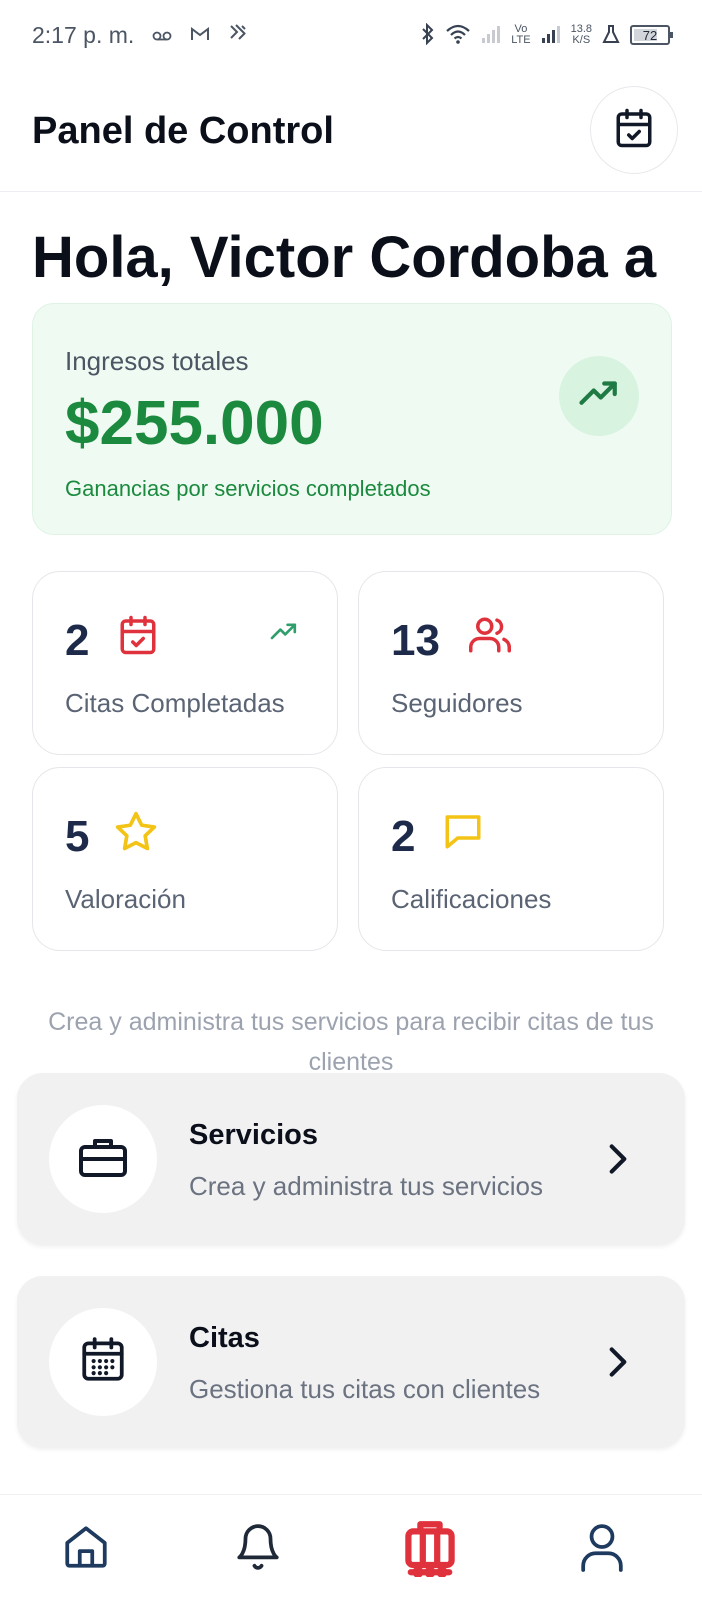 This screenshot has height=1600, width=702. I want to click on stat-value: 5, so click(77, 836).